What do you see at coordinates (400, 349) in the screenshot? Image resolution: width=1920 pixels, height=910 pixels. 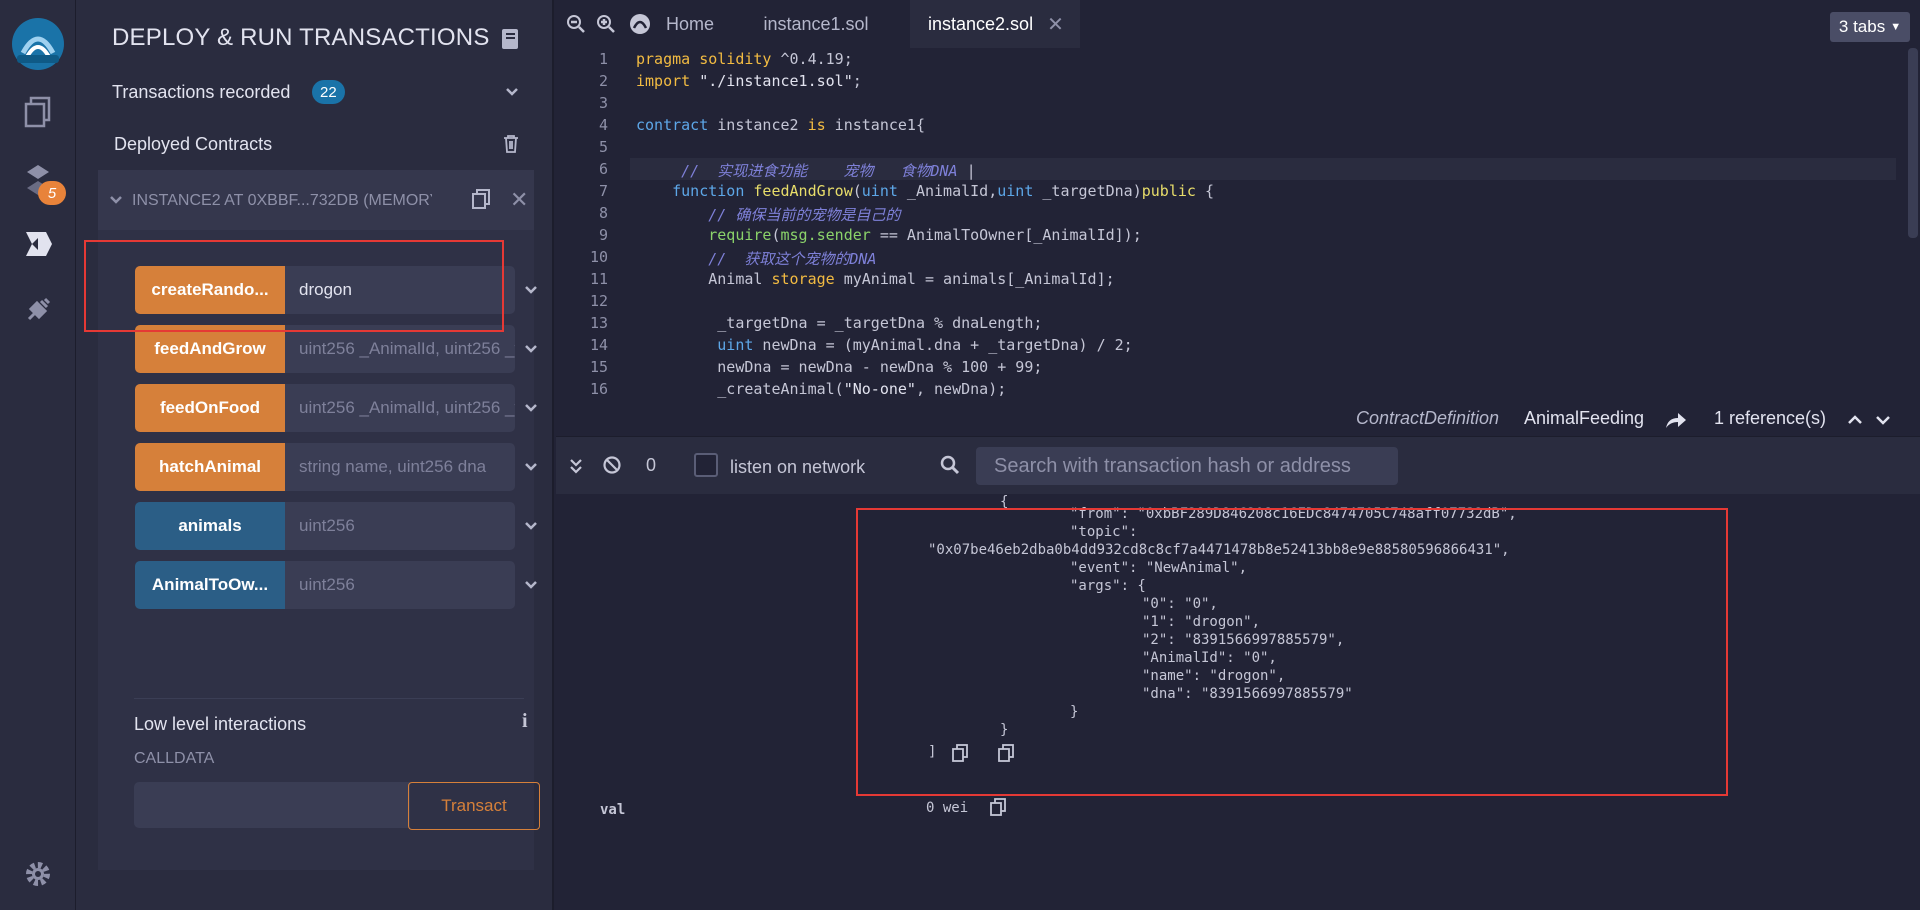 I see `function-input: uint256 _AnimalId, uint256 _targetDna` at bounding box center [400, 349].